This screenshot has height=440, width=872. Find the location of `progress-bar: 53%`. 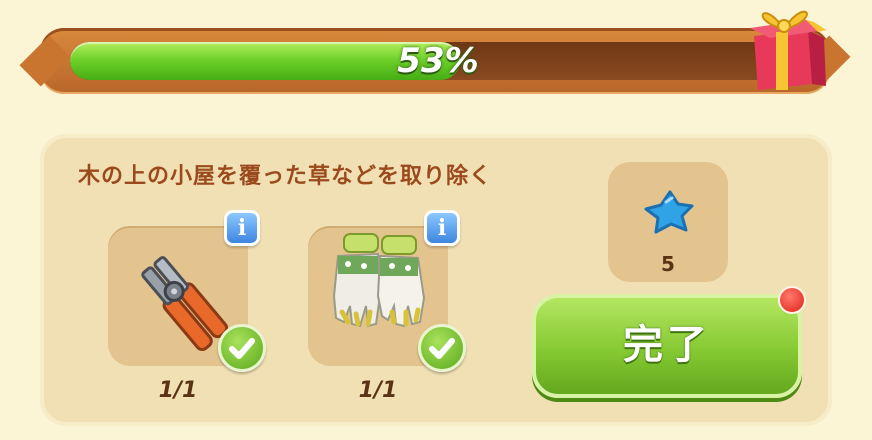

progress-bar: 53% is located at coordinates (435, 61).